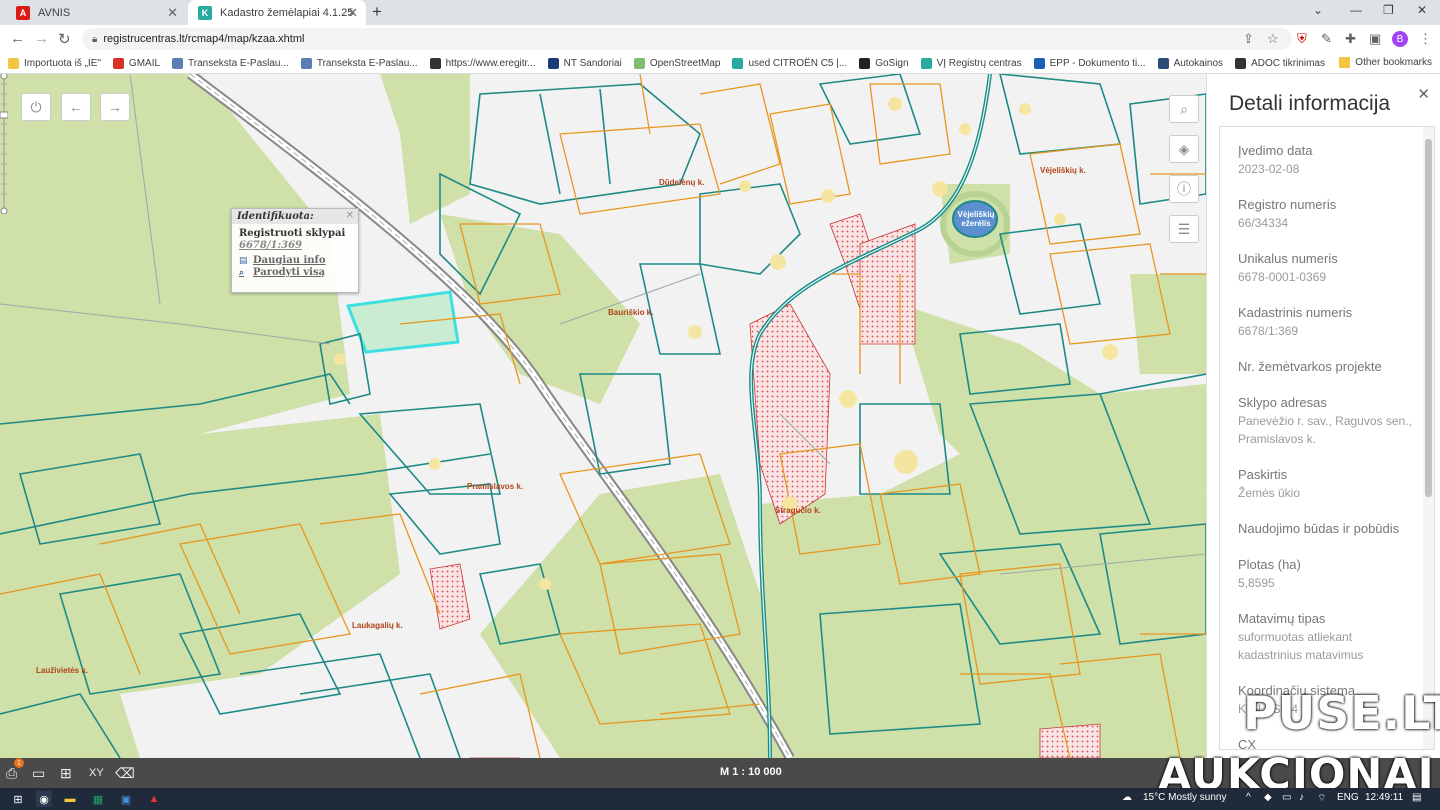 This screenshot has height=810, width=1440. What do you see at coordinates (1422, 10) in the screenshot?
I see `close-window-icon: ✕` at bounding box center [1422, 10].